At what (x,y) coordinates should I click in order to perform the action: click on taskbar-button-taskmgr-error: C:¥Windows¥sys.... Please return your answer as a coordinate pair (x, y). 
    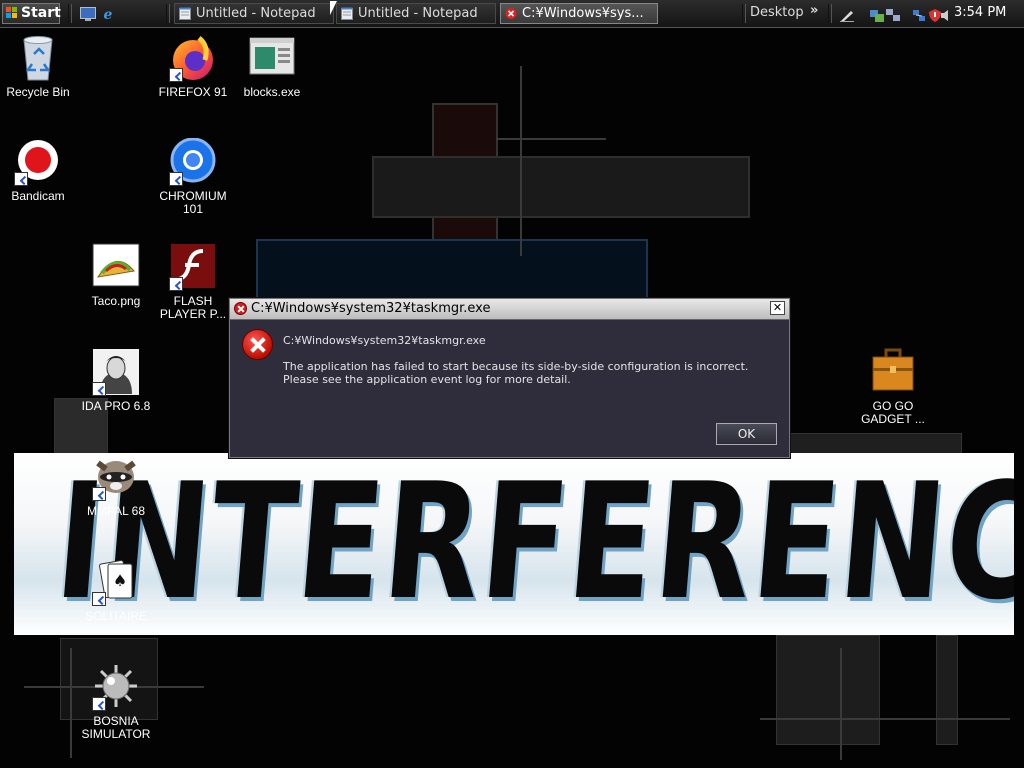
    Looking at the image, I should click on (579, 13).